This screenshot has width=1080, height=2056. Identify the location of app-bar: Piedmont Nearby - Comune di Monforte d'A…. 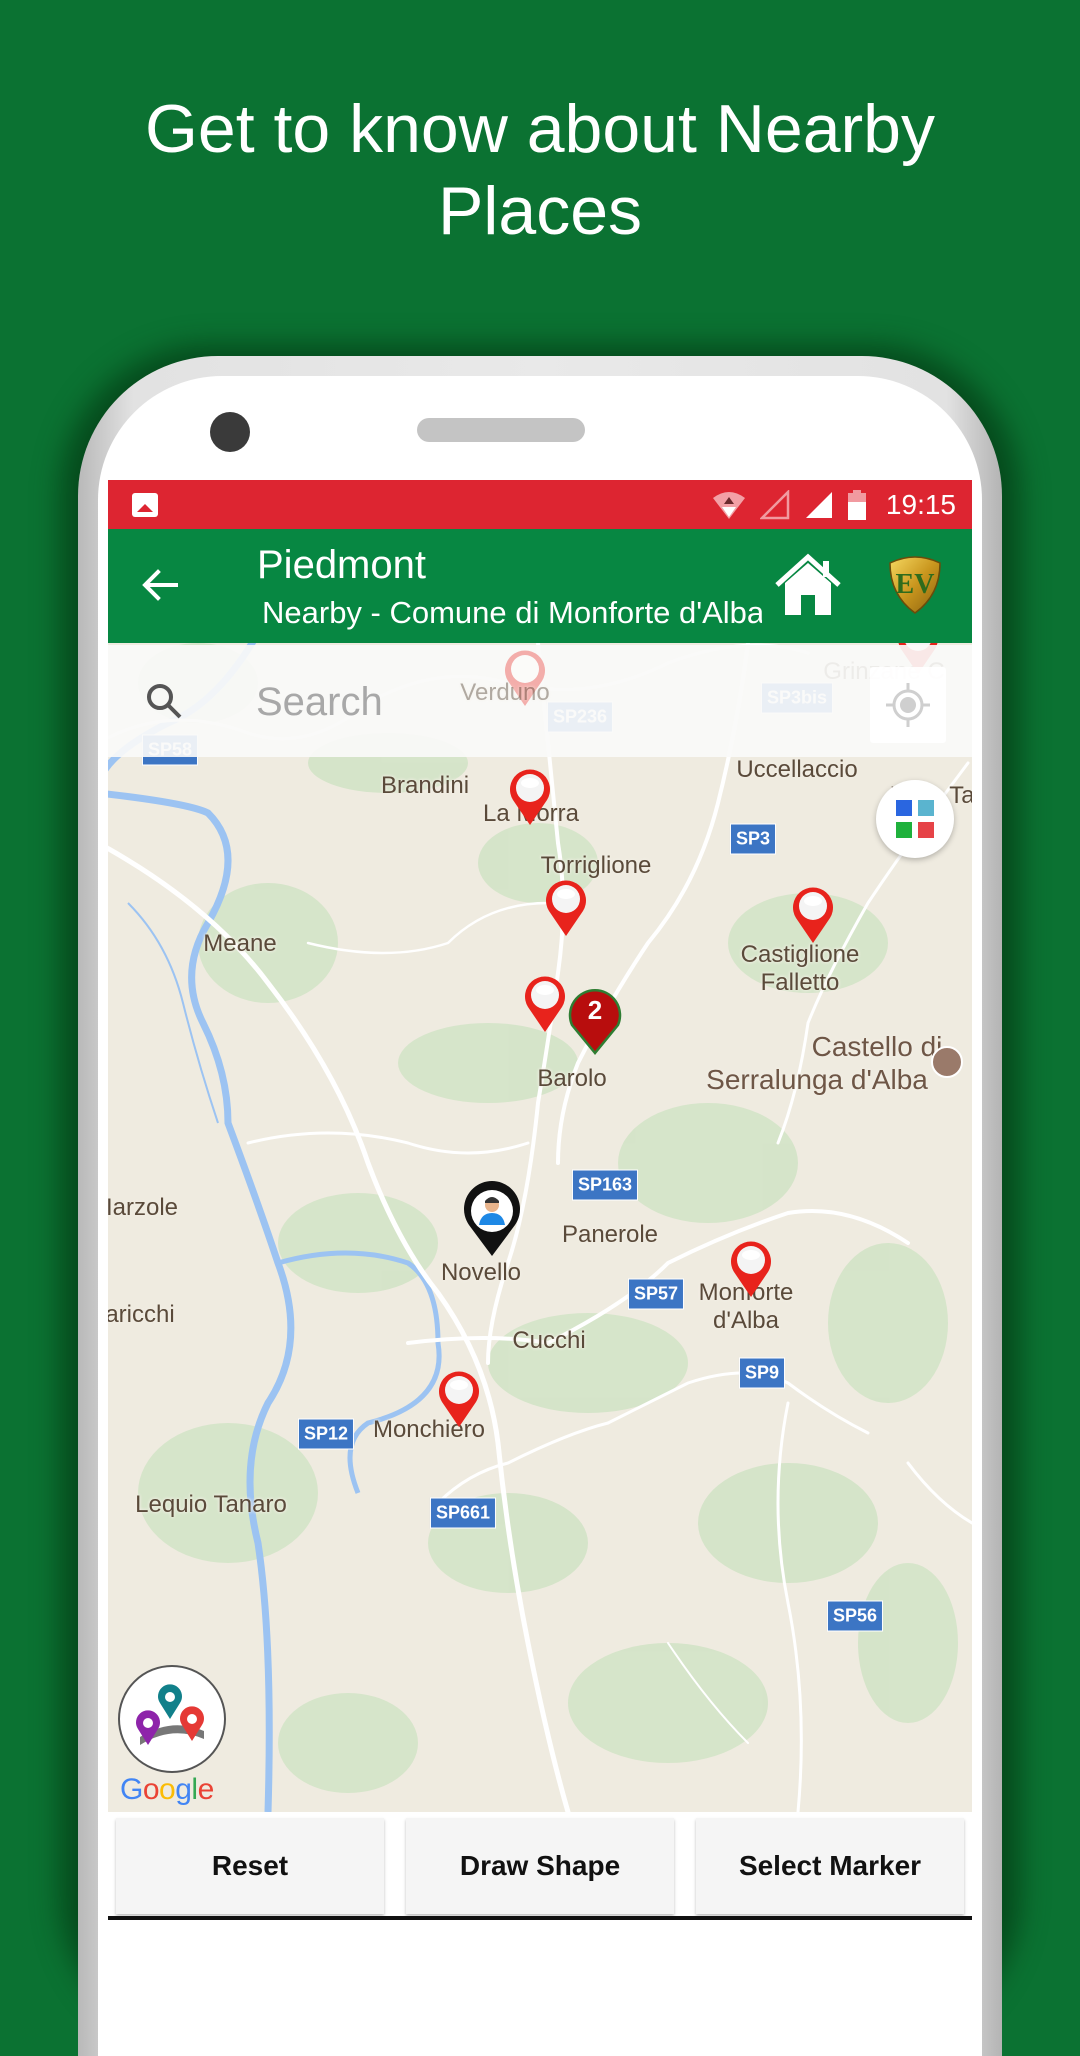
(540, 586).